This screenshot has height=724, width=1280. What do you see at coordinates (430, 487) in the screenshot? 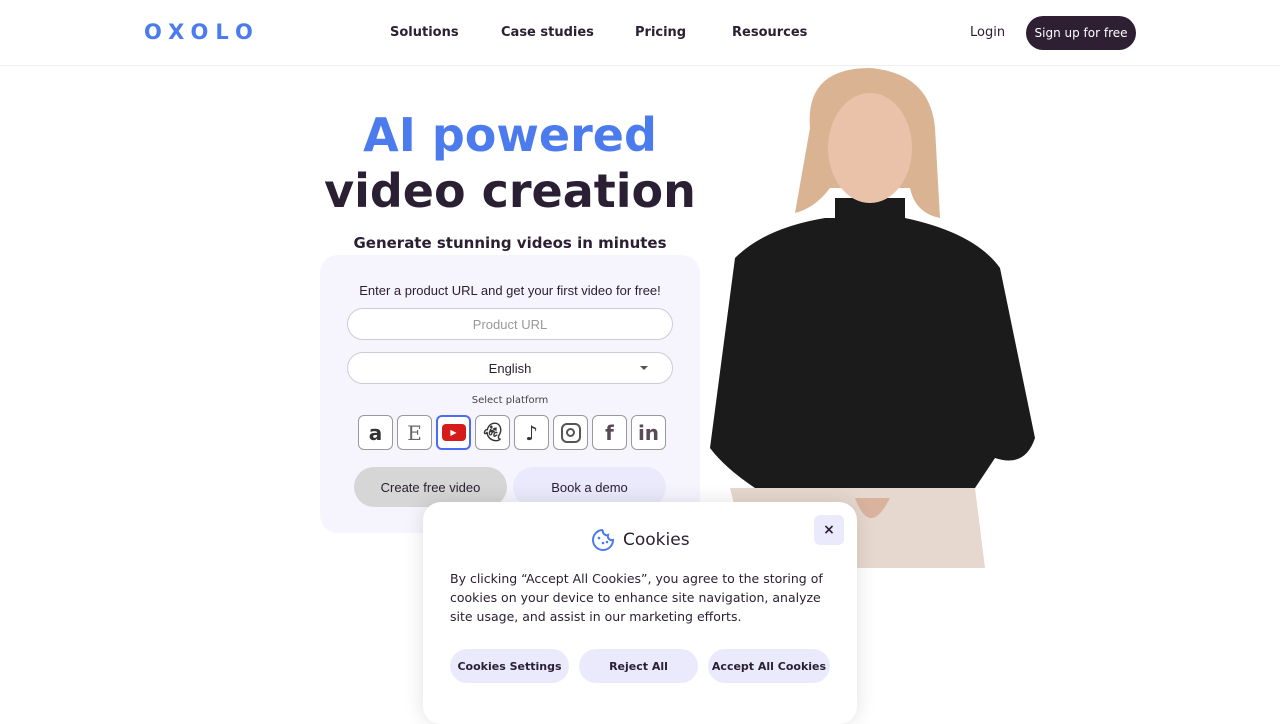
I see `create-free-video-button: Create free video` at bounding box center [430, 487].